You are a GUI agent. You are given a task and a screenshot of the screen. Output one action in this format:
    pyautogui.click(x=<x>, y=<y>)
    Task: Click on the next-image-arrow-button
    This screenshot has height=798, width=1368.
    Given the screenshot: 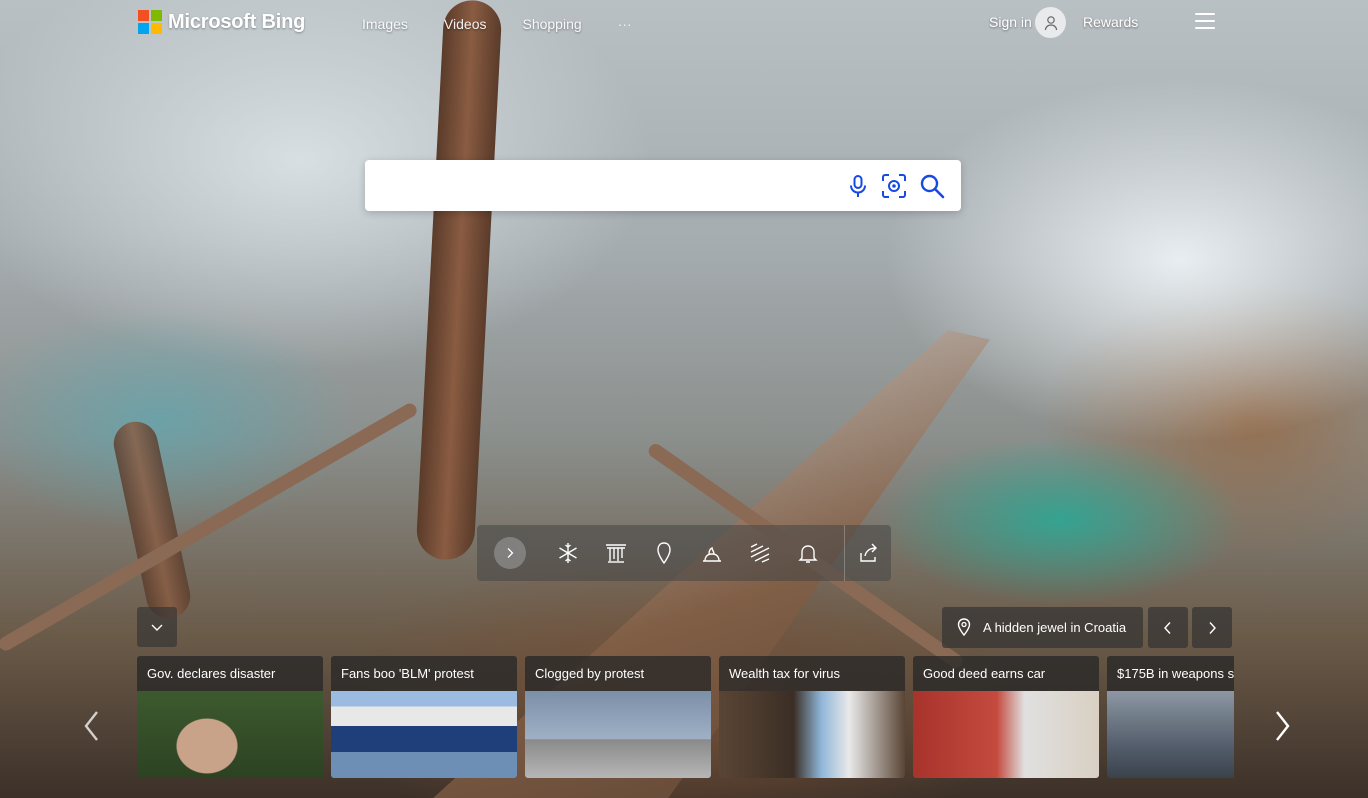 What is the action you would take?
    pyautogui.click(x=1212, y=627)
    